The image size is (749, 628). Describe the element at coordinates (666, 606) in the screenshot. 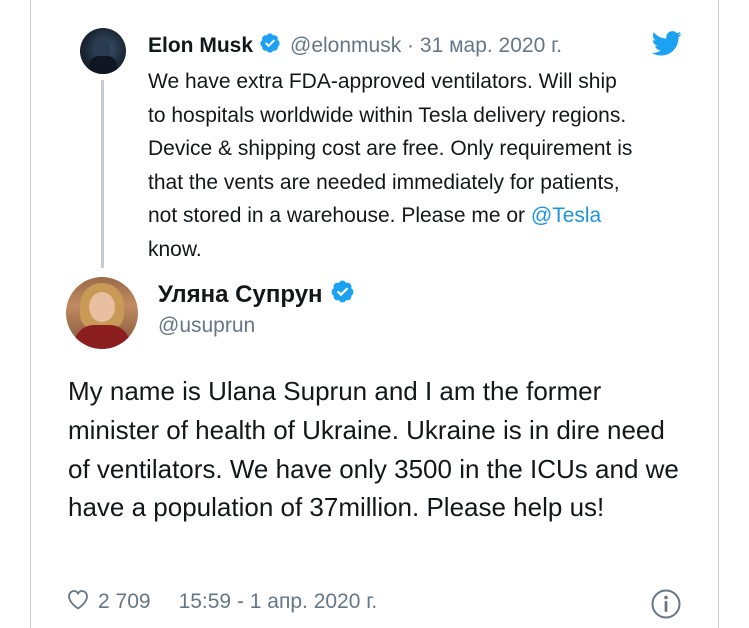

I see `info-icon` at that location.